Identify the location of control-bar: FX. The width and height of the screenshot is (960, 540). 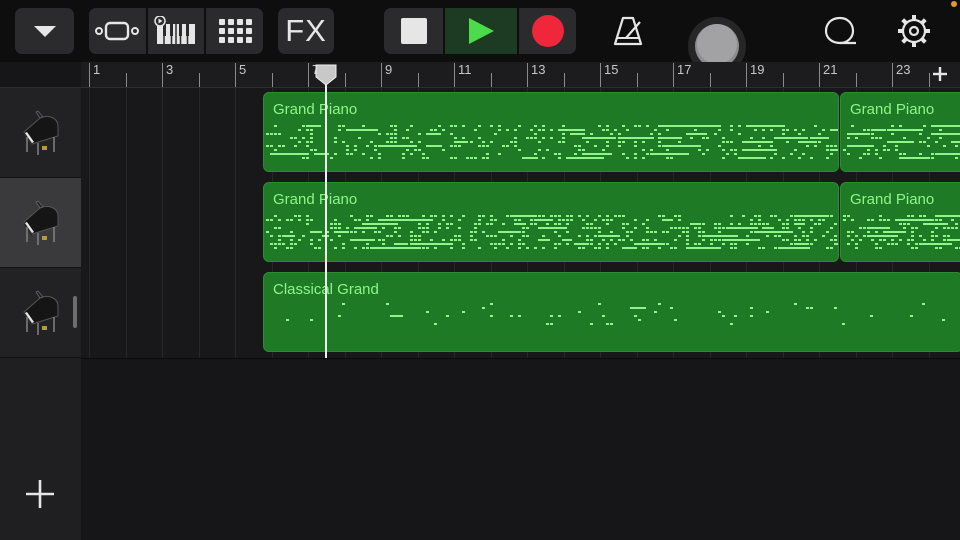
(480, 37).